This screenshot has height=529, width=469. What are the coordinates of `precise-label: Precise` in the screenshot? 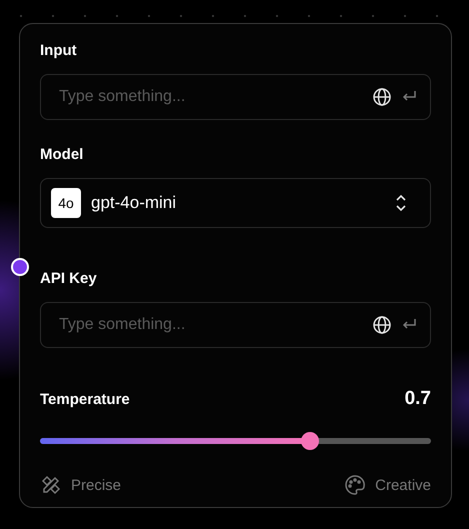 It's located at (96, 485).